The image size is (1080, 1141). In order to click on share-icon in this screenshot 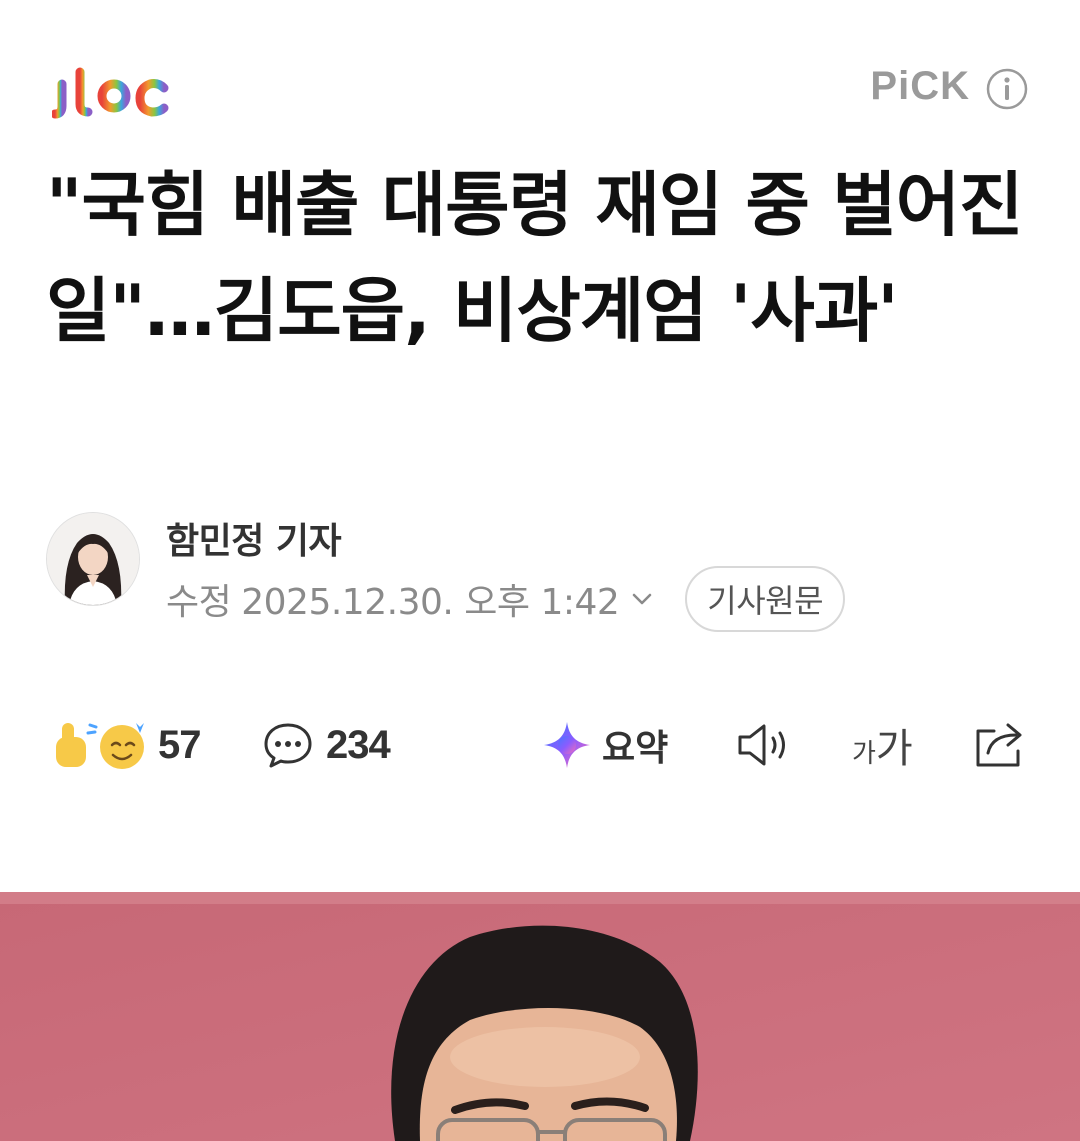, I will do `click(999, 745)`.